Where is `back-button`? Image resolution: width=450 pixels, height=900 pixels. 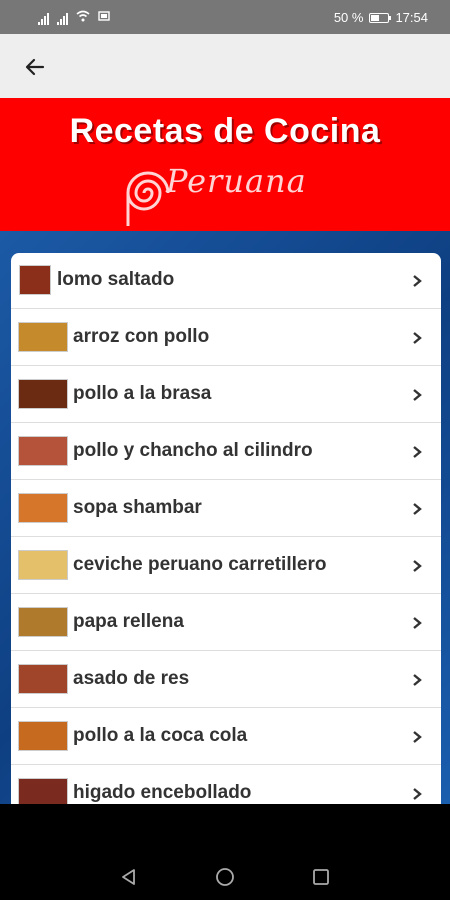
back-button is located at coordinates (35, 67).